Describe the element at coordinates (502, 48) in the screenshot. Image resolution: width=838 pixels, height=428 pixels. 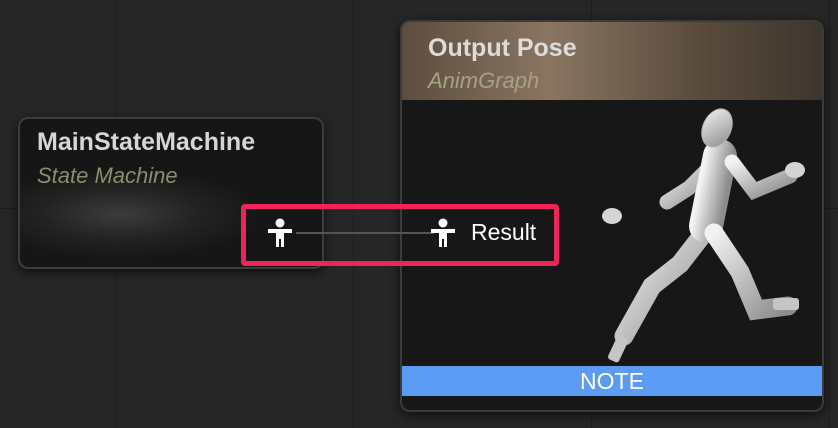
I see `node-title: Output Pose` at that location.